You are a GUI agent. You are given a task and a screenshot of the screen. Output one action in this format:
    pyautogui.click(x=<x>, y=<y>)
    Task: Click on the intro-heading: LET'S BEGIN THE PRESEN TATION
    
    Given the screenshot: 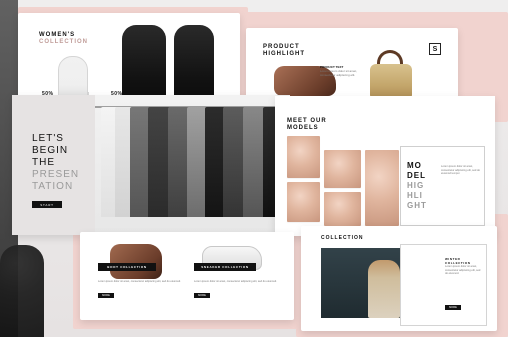 What is the action you would take?
    pyautogui.click(x=55, y=163)
    